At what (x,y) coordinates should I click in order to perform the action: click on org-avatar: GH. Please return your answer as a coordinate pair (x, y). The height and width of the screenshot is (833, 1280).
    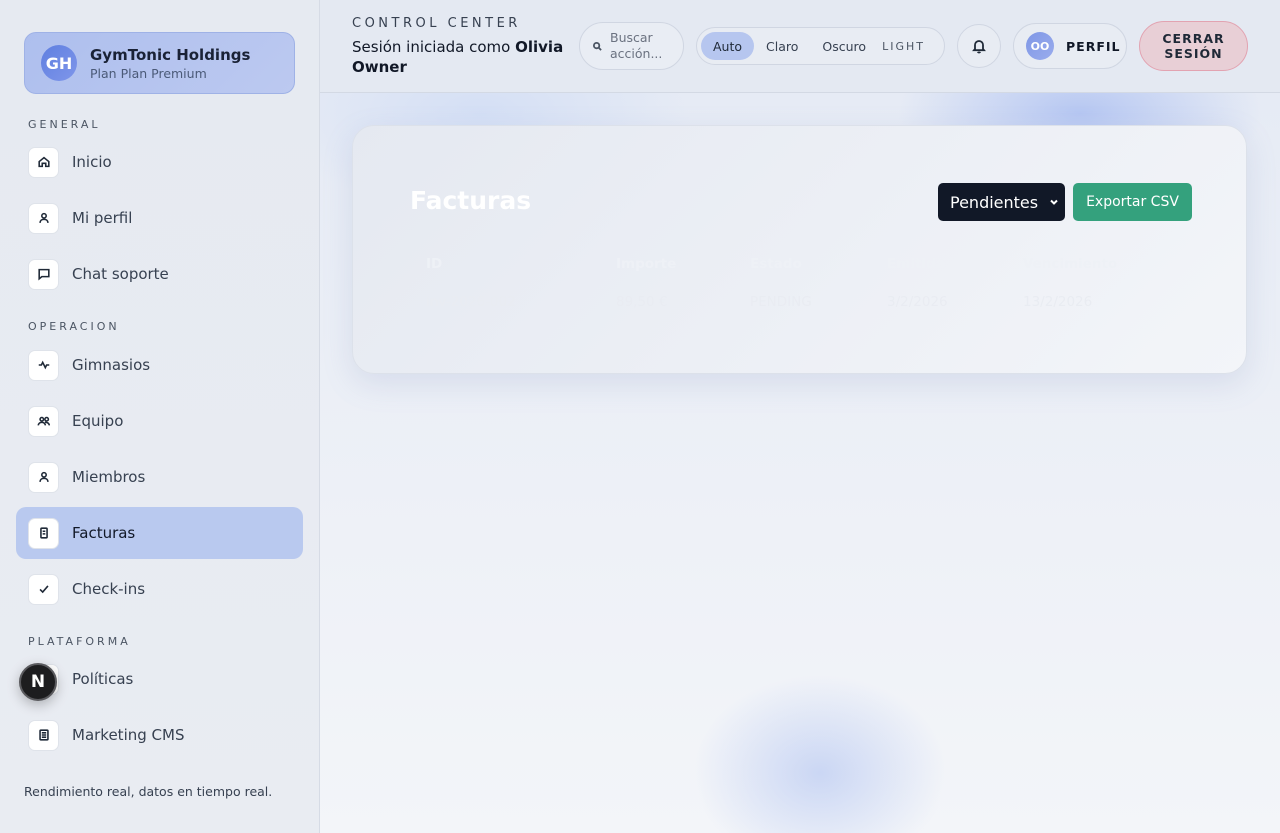
    Looking at the image, I should click on (59, 63).